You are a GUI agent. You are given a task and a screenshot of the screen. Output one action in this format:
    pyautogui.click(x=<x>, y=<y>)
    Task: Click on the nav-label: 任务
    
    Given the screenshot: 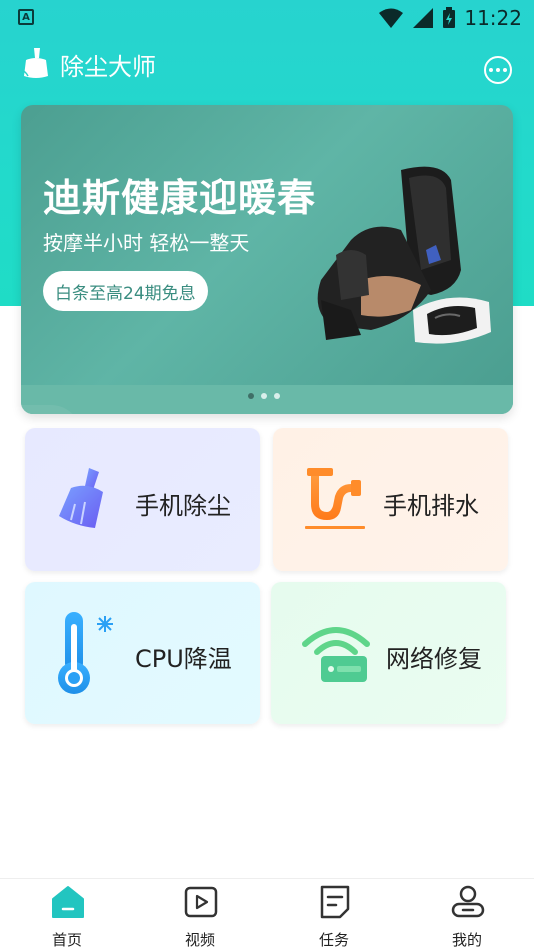 What is the action you would take?
    pyautogui.click(x=333, y=940)
    